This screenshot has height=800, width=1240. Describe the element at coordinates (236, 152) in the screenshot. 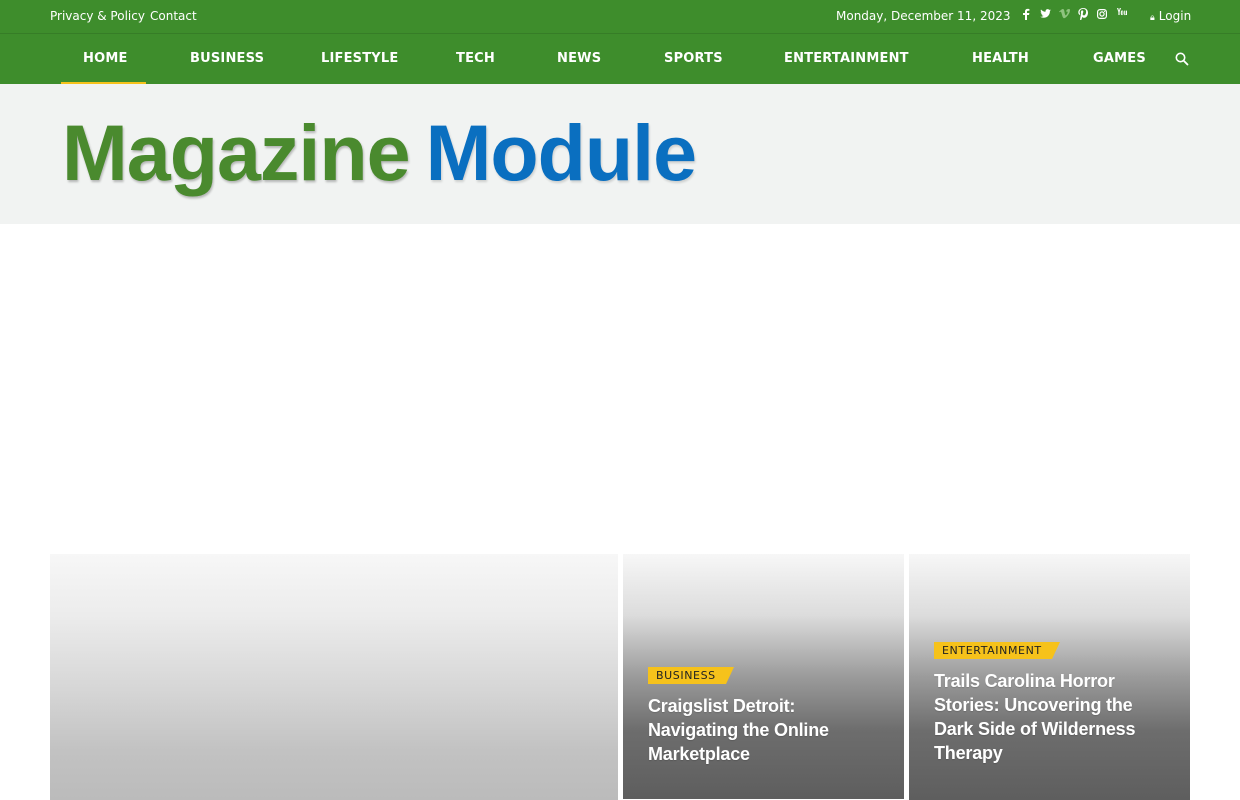

I see `logo-word-magazine: Magazine` at that location.